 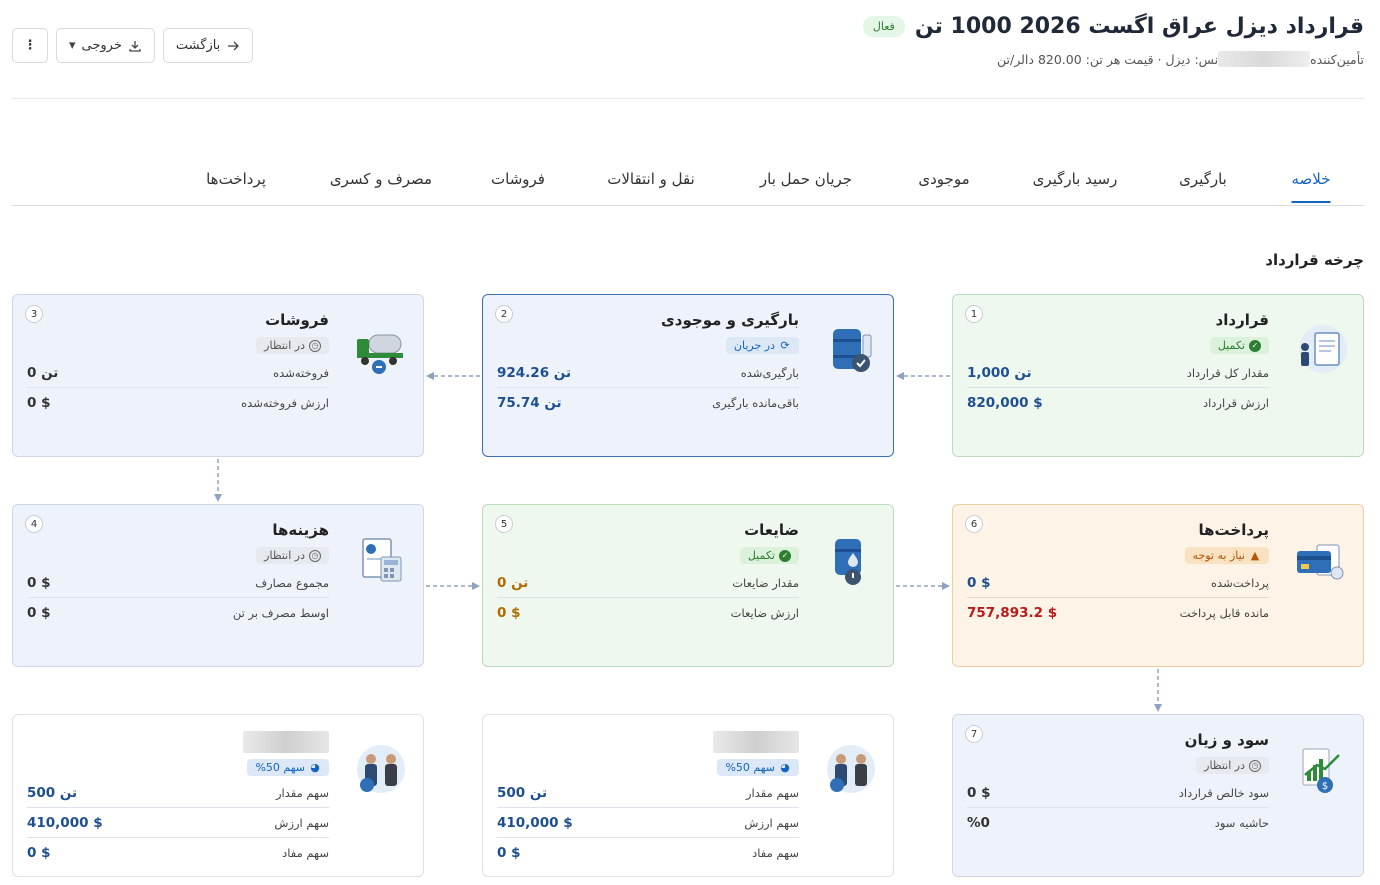 I want to click on step-number: 6, so click(x=974, y=524).